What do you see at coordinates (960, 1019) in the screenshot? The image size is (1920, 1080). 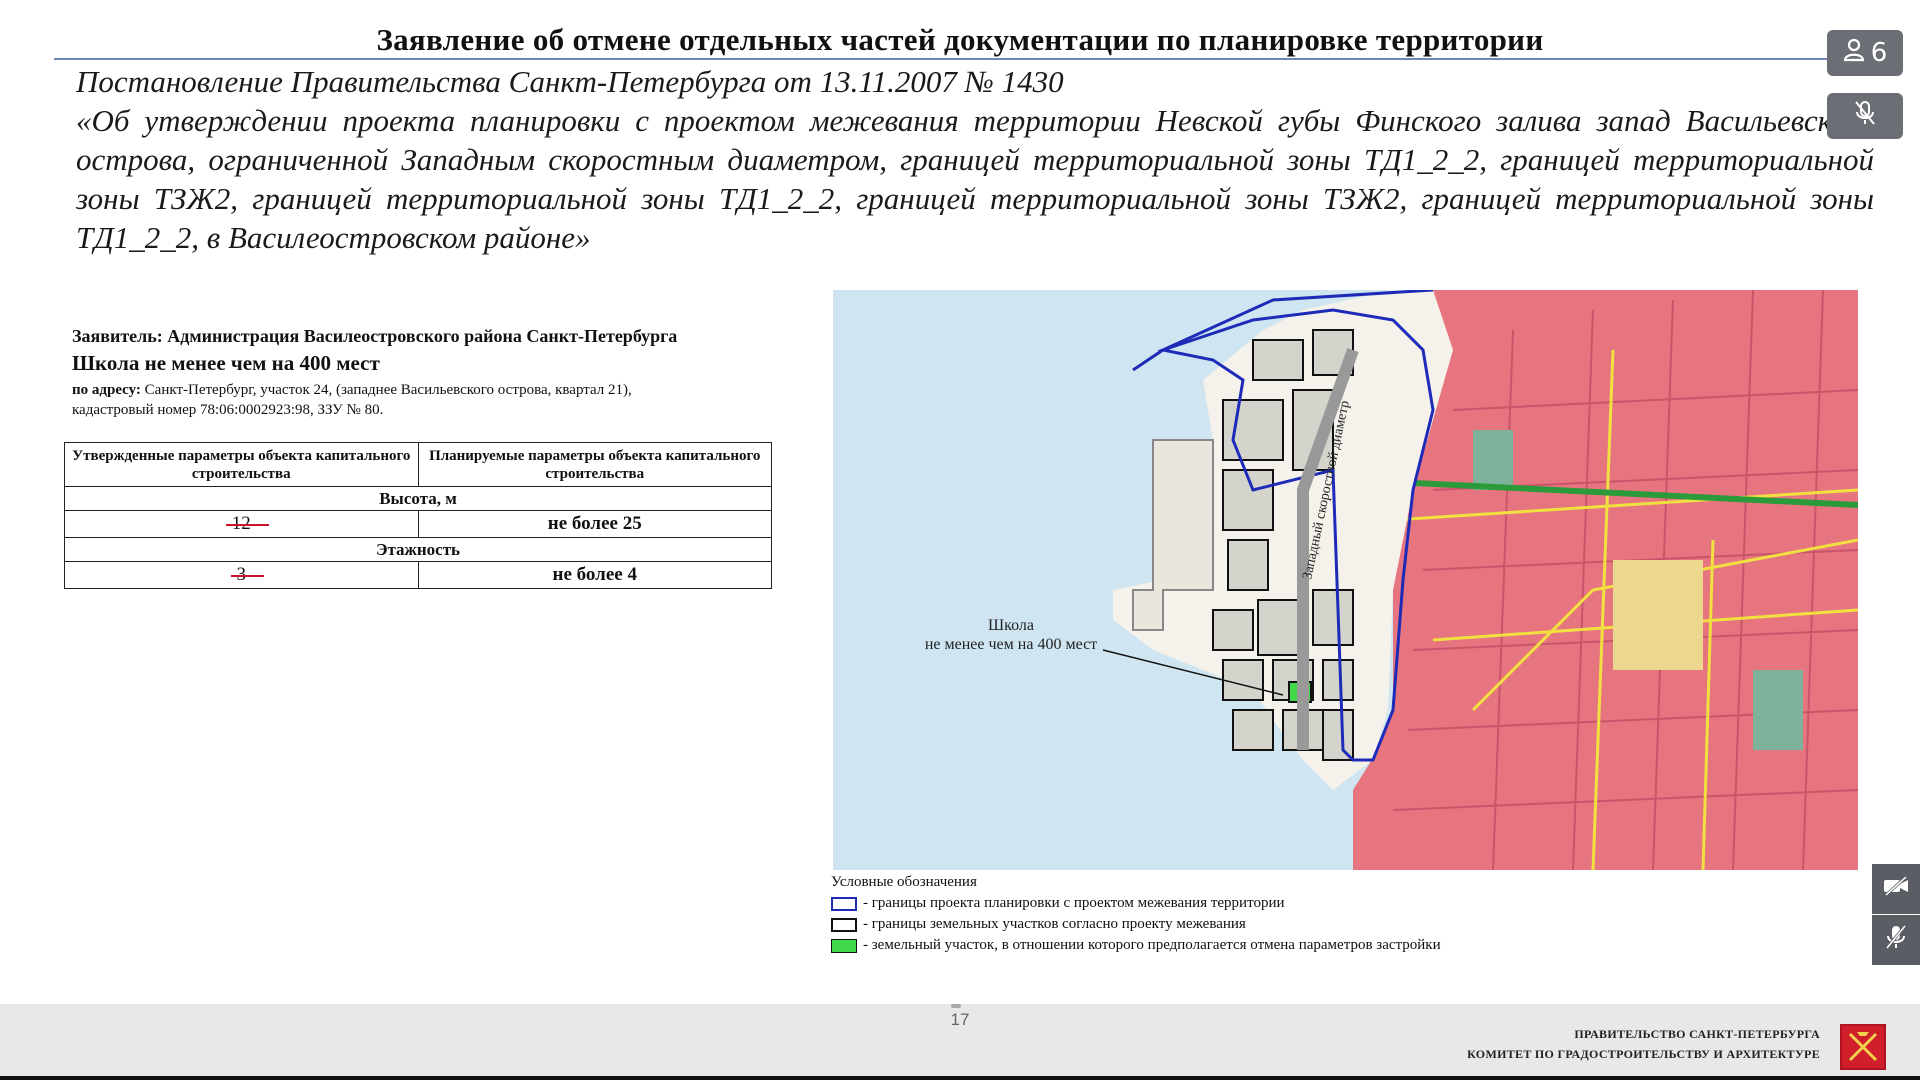 I see `page-number: 17` at bounding box center [960, 1019].